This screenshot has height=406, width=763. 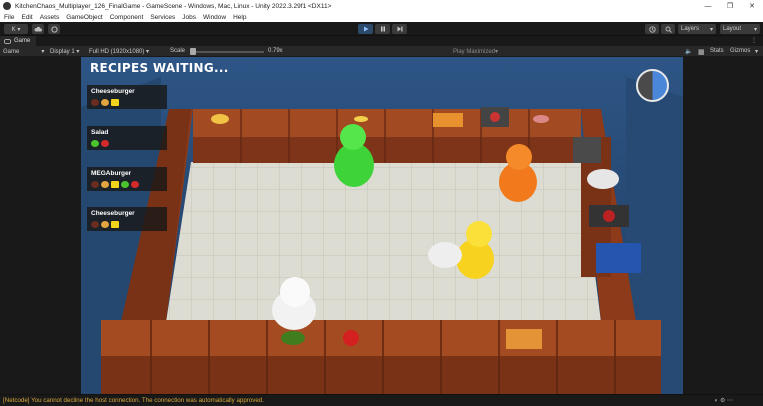 I want to click on menu-gameobject: GameObject, so click(x=84, y=17).